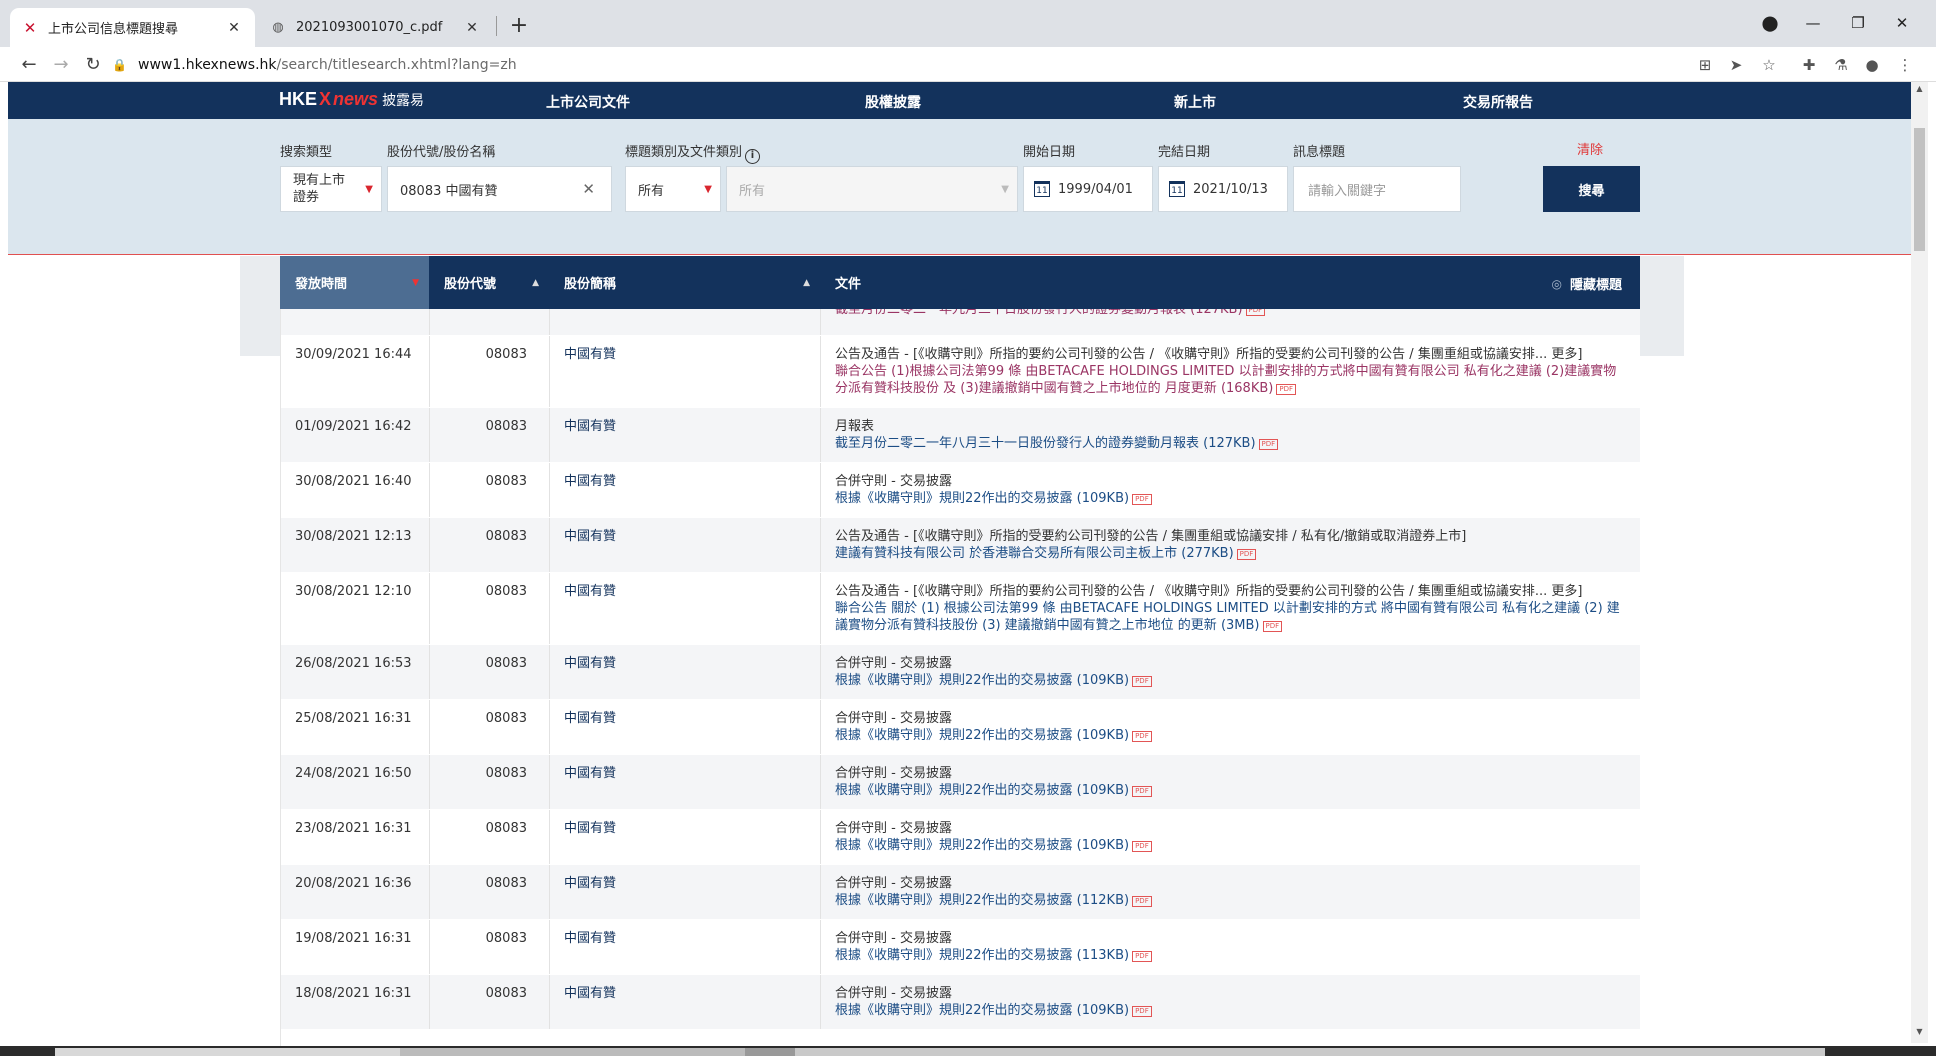 This screenshot has width=1936, height=1056. I want to click on tab-search-icon: ⬤, so click(1770, 23).